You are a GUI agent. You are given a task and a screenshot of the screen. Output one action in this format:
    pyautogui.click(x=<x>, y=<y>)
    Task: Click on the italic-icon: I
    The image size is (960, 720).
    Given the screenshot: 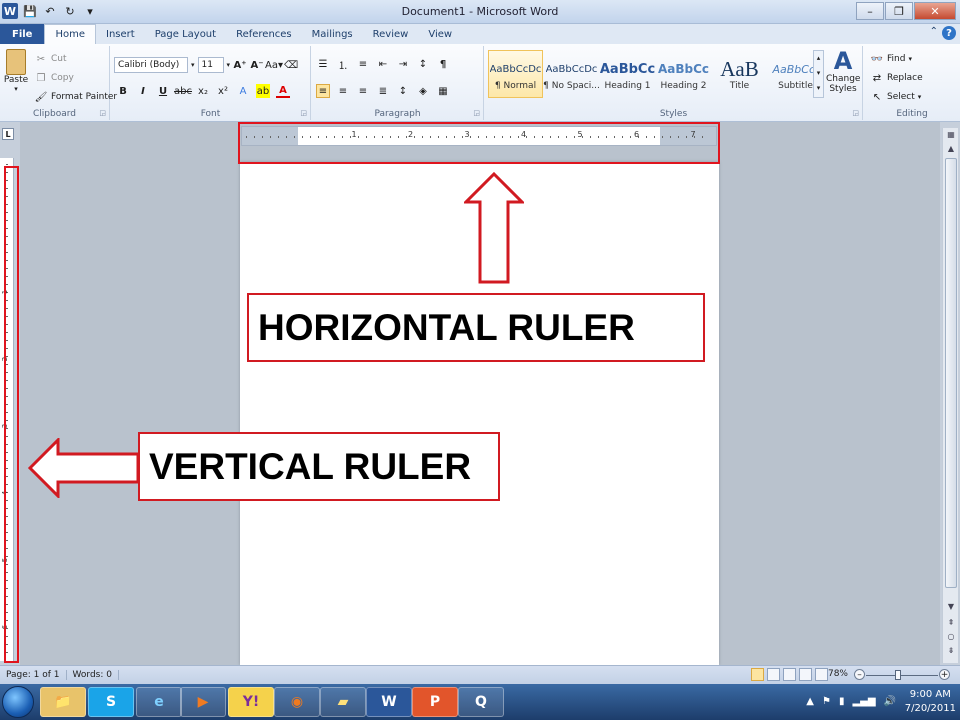 What is the action you would take?
    pyautogui.click(x=143, y=91)
    